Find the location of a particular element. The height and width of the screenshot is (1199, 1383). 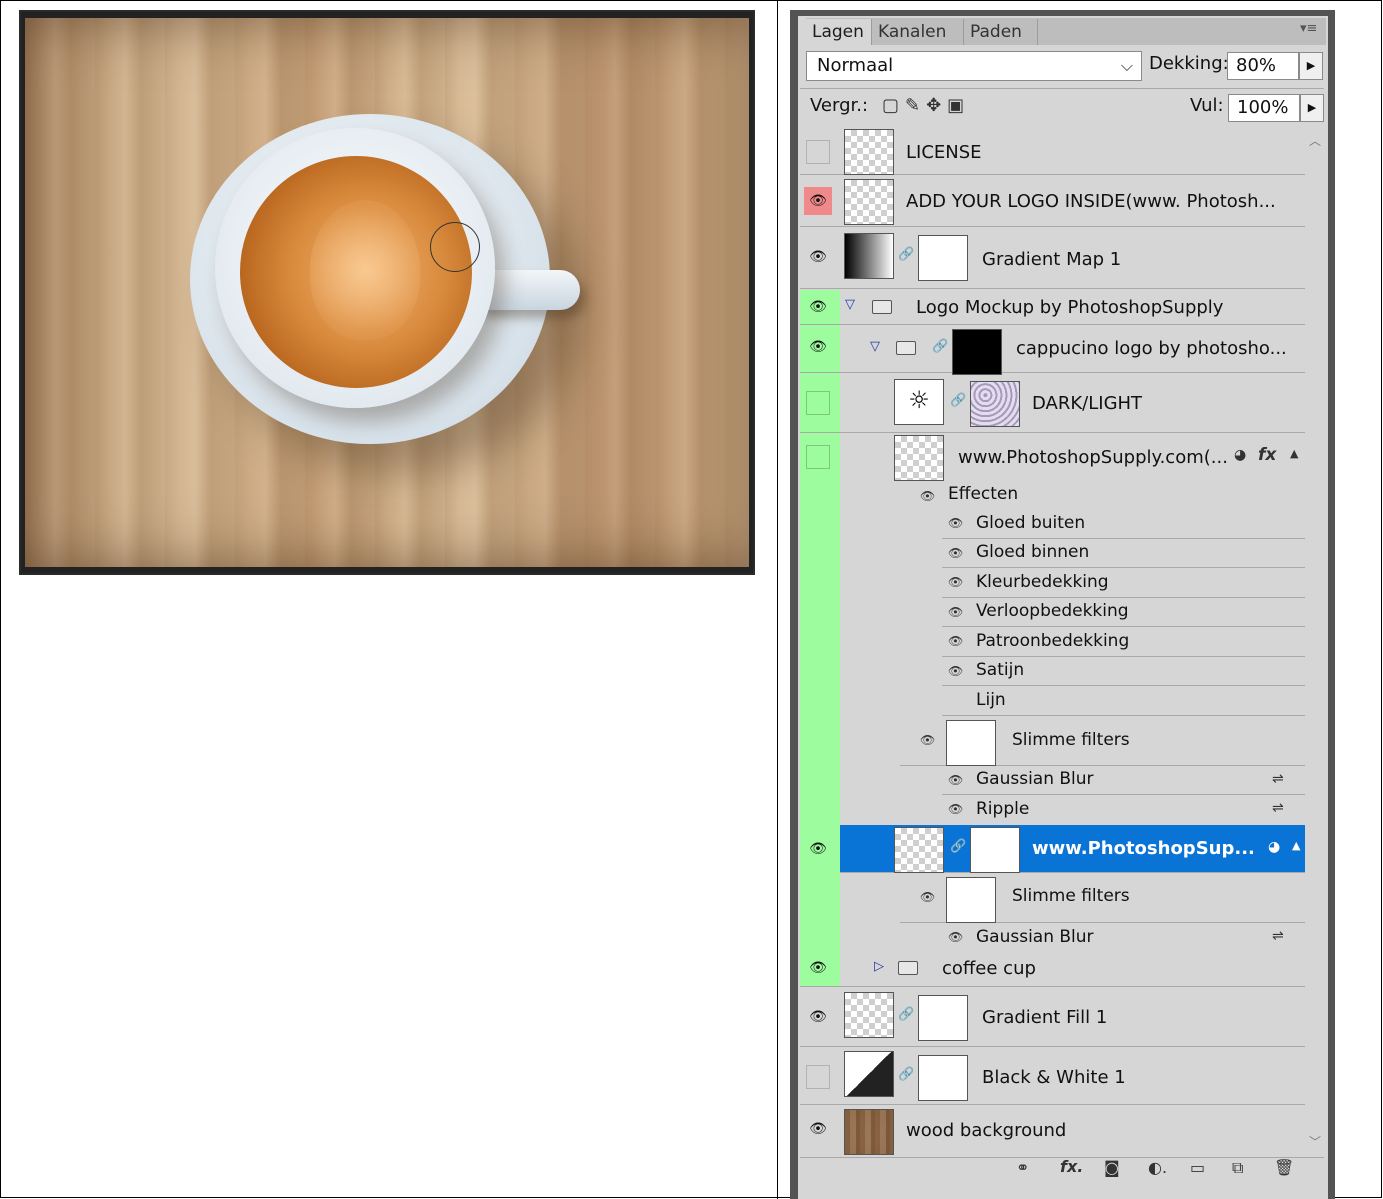

chevron-right-icon: ▷ is located at coordinates (879, 966).